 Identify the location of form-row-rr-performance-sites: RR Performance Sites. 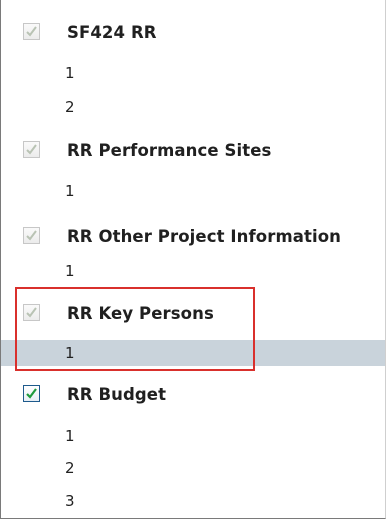
(193, 151).